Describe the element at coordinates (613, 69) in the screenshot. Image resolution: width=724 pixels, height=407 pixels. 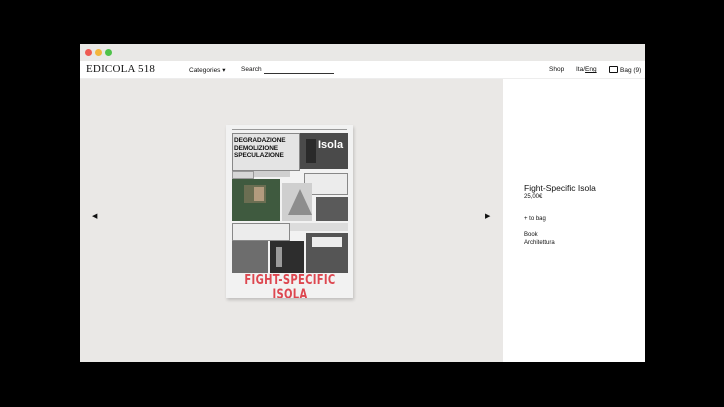
I see `bag-icon` at that location.